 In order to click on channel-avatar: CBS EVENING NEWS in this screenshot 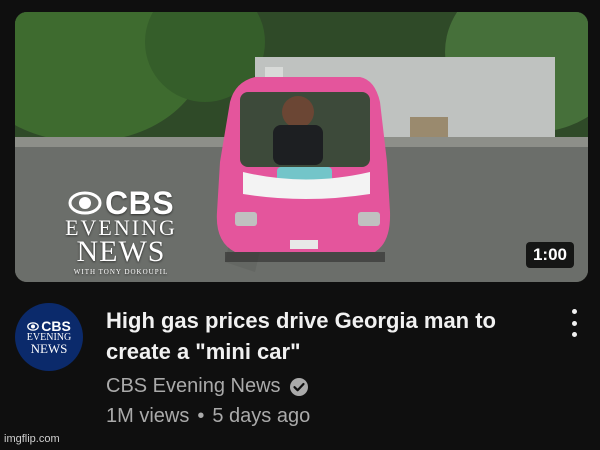, I will do `click(49, 337)`.